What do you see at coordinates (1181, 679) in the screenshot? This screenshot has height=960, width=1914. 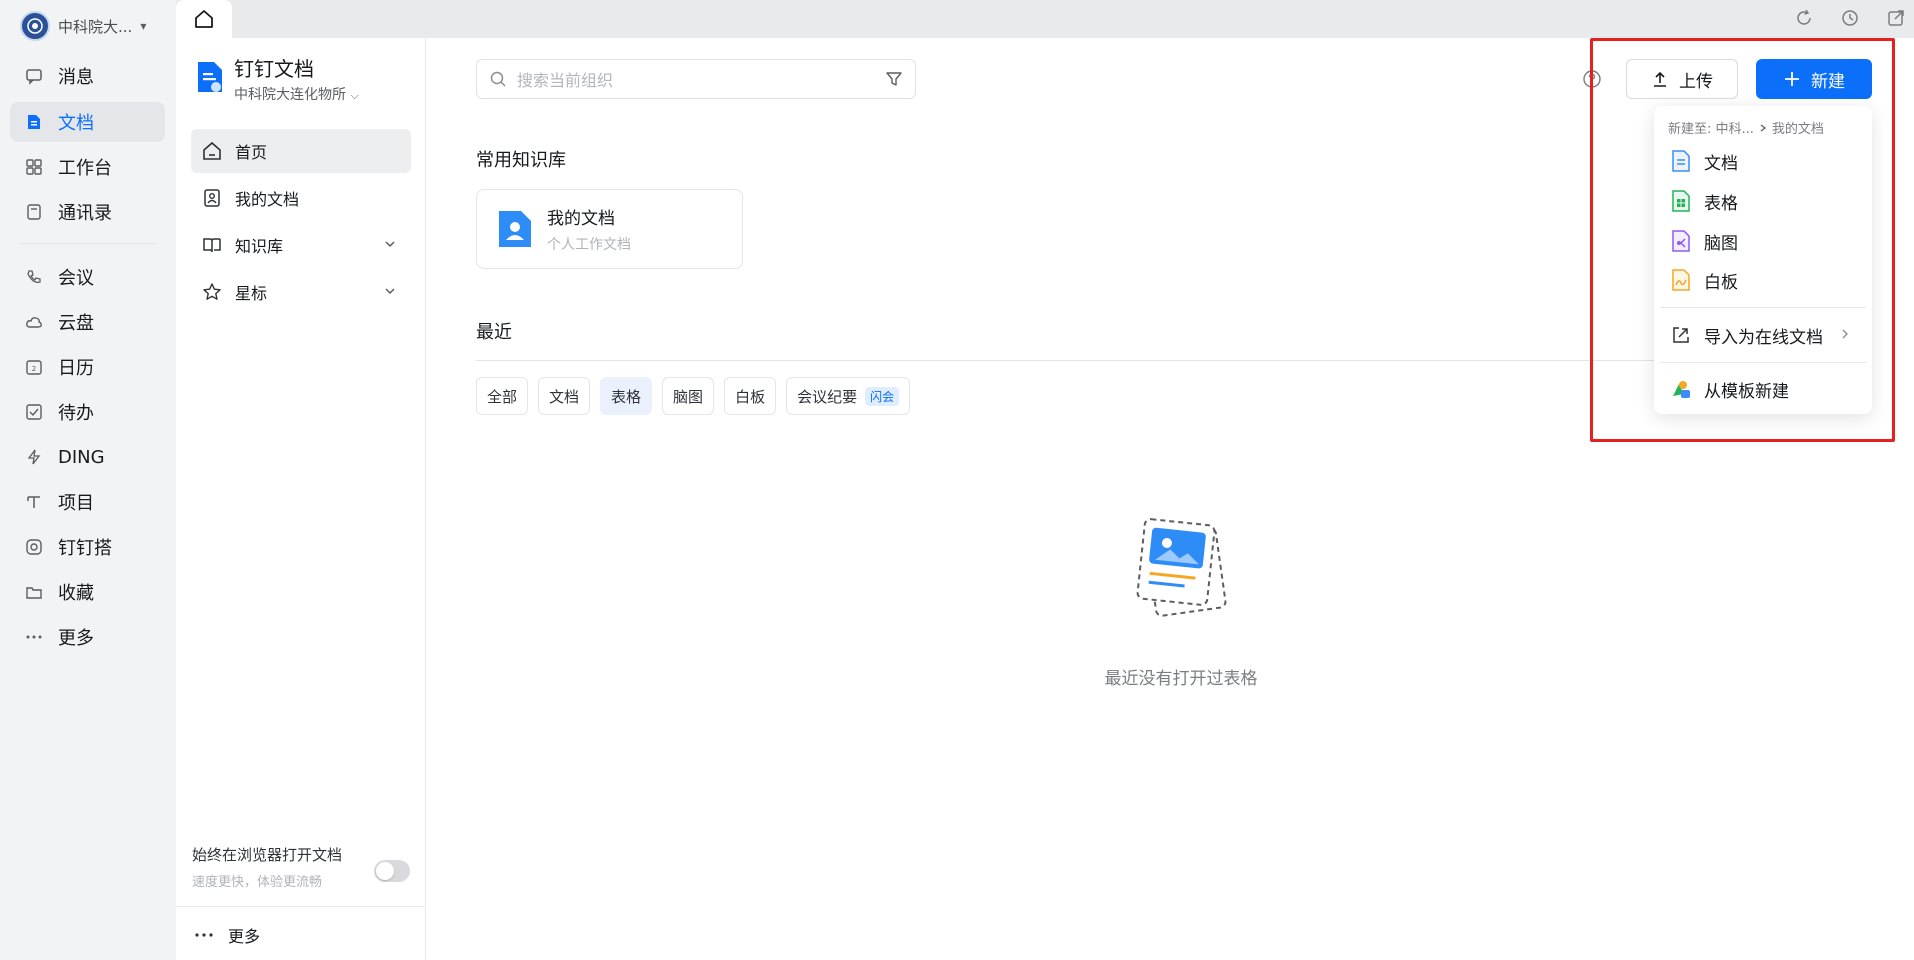 I see `empty-state-text: 最近没有打开过表格` at bounding box center [1181, 679].